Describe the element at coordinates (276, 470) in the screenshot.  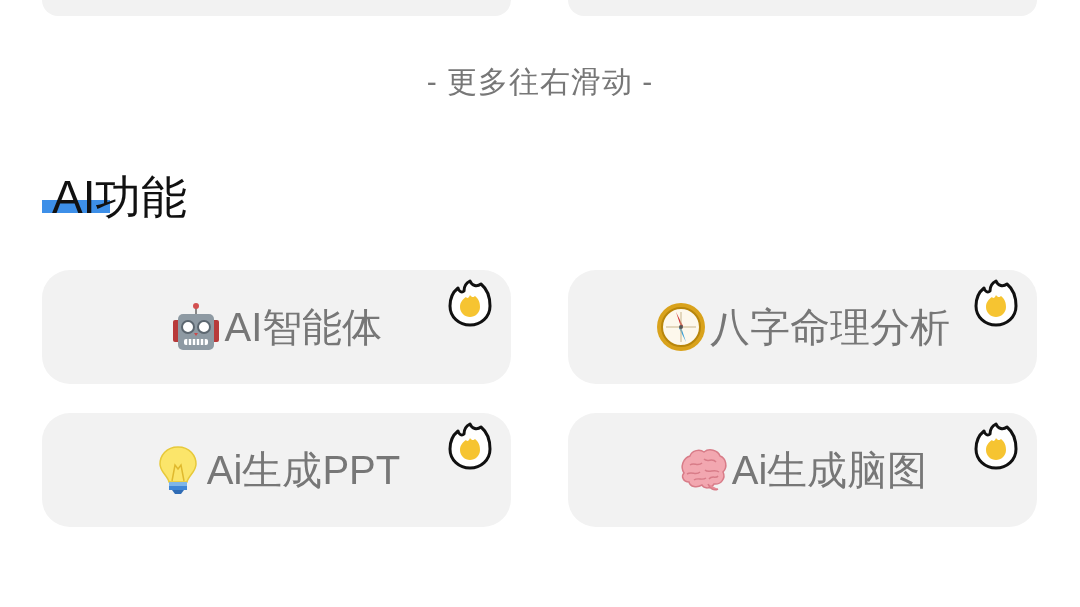
I see `feature-button: Ai生成PPT` at that location.